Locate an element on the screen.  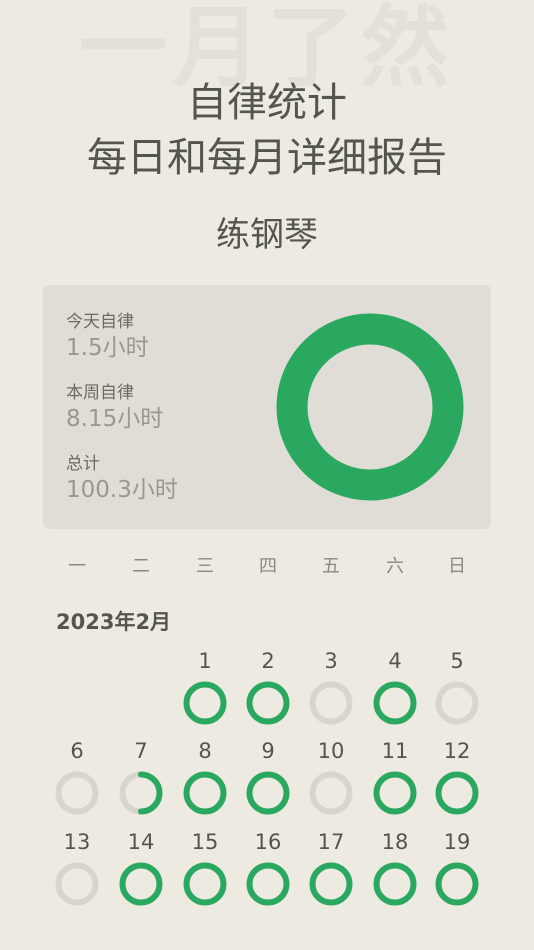
calendar-day-number: 1 is located at coordinates (205, 661).